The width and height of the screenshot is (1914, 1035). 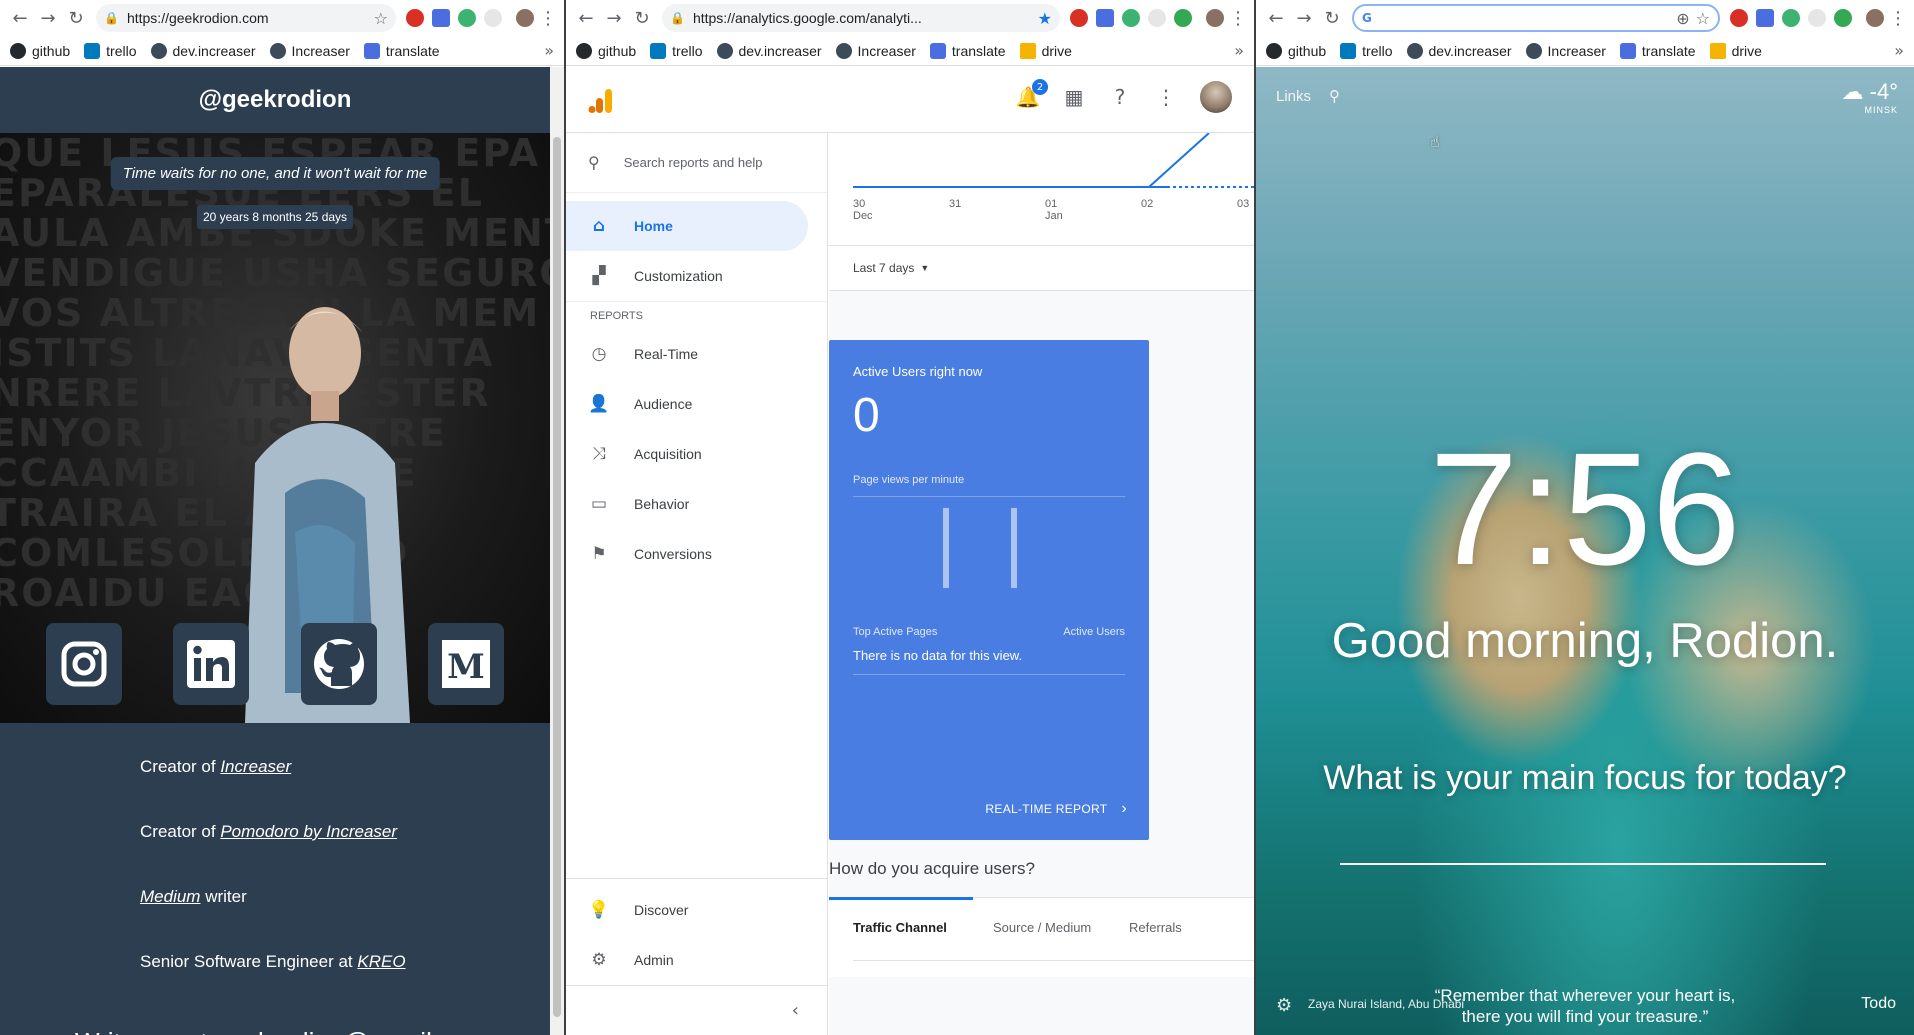 I want to click on medium-text-link: Medium, so click(x=170, y=896).